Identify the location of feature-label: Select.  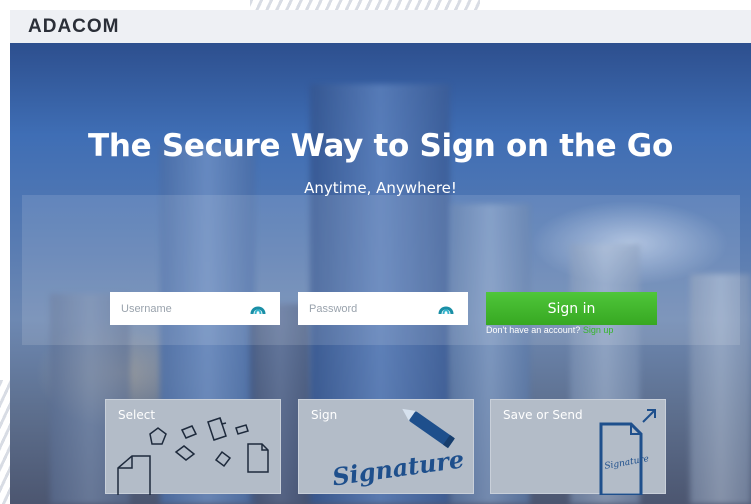
(137, 415).